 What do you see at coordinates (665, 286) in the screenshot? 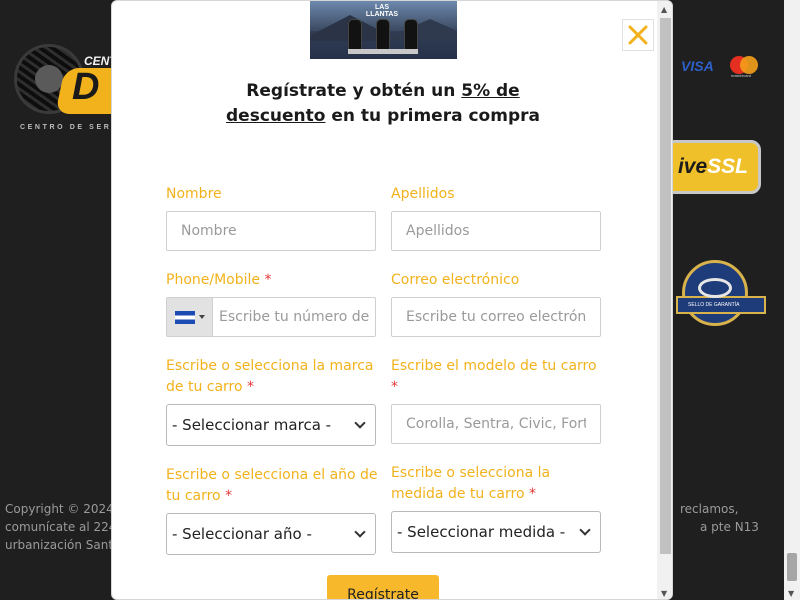
I see `modal-scrollbar-thumb` at bounding box center [665, 286].